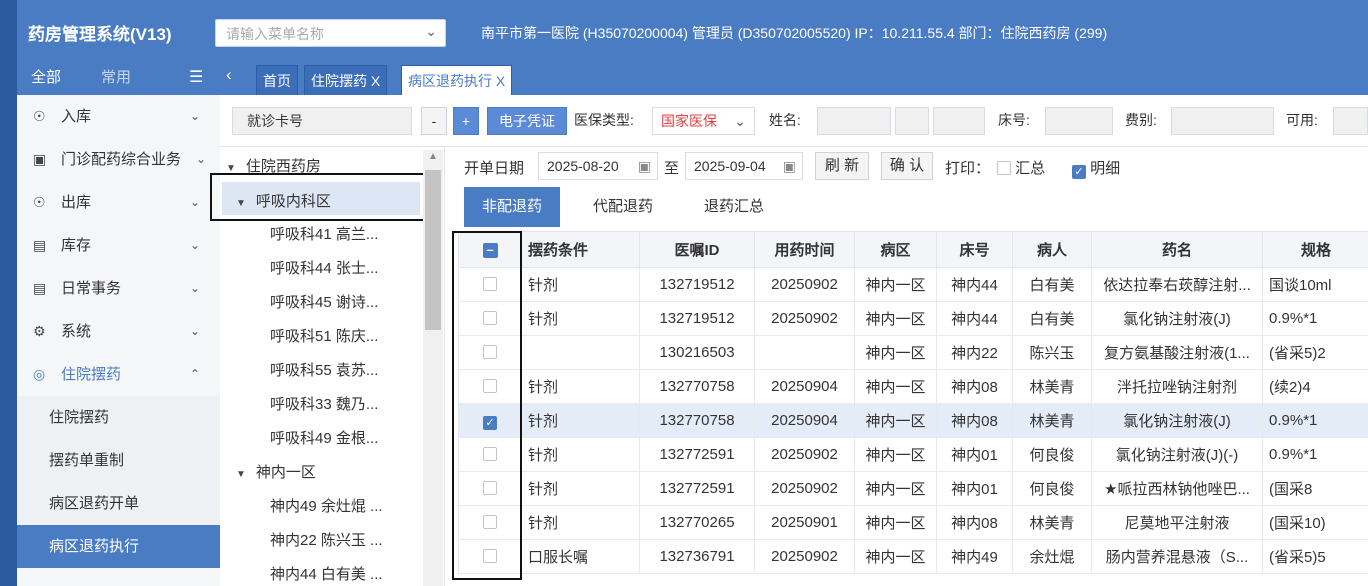 The image size is (1368, 586). What do you see at coordinates (842, 166) in the screenshot?
I see `refresh-button: 刷 新` at bounding box center [842, 166].